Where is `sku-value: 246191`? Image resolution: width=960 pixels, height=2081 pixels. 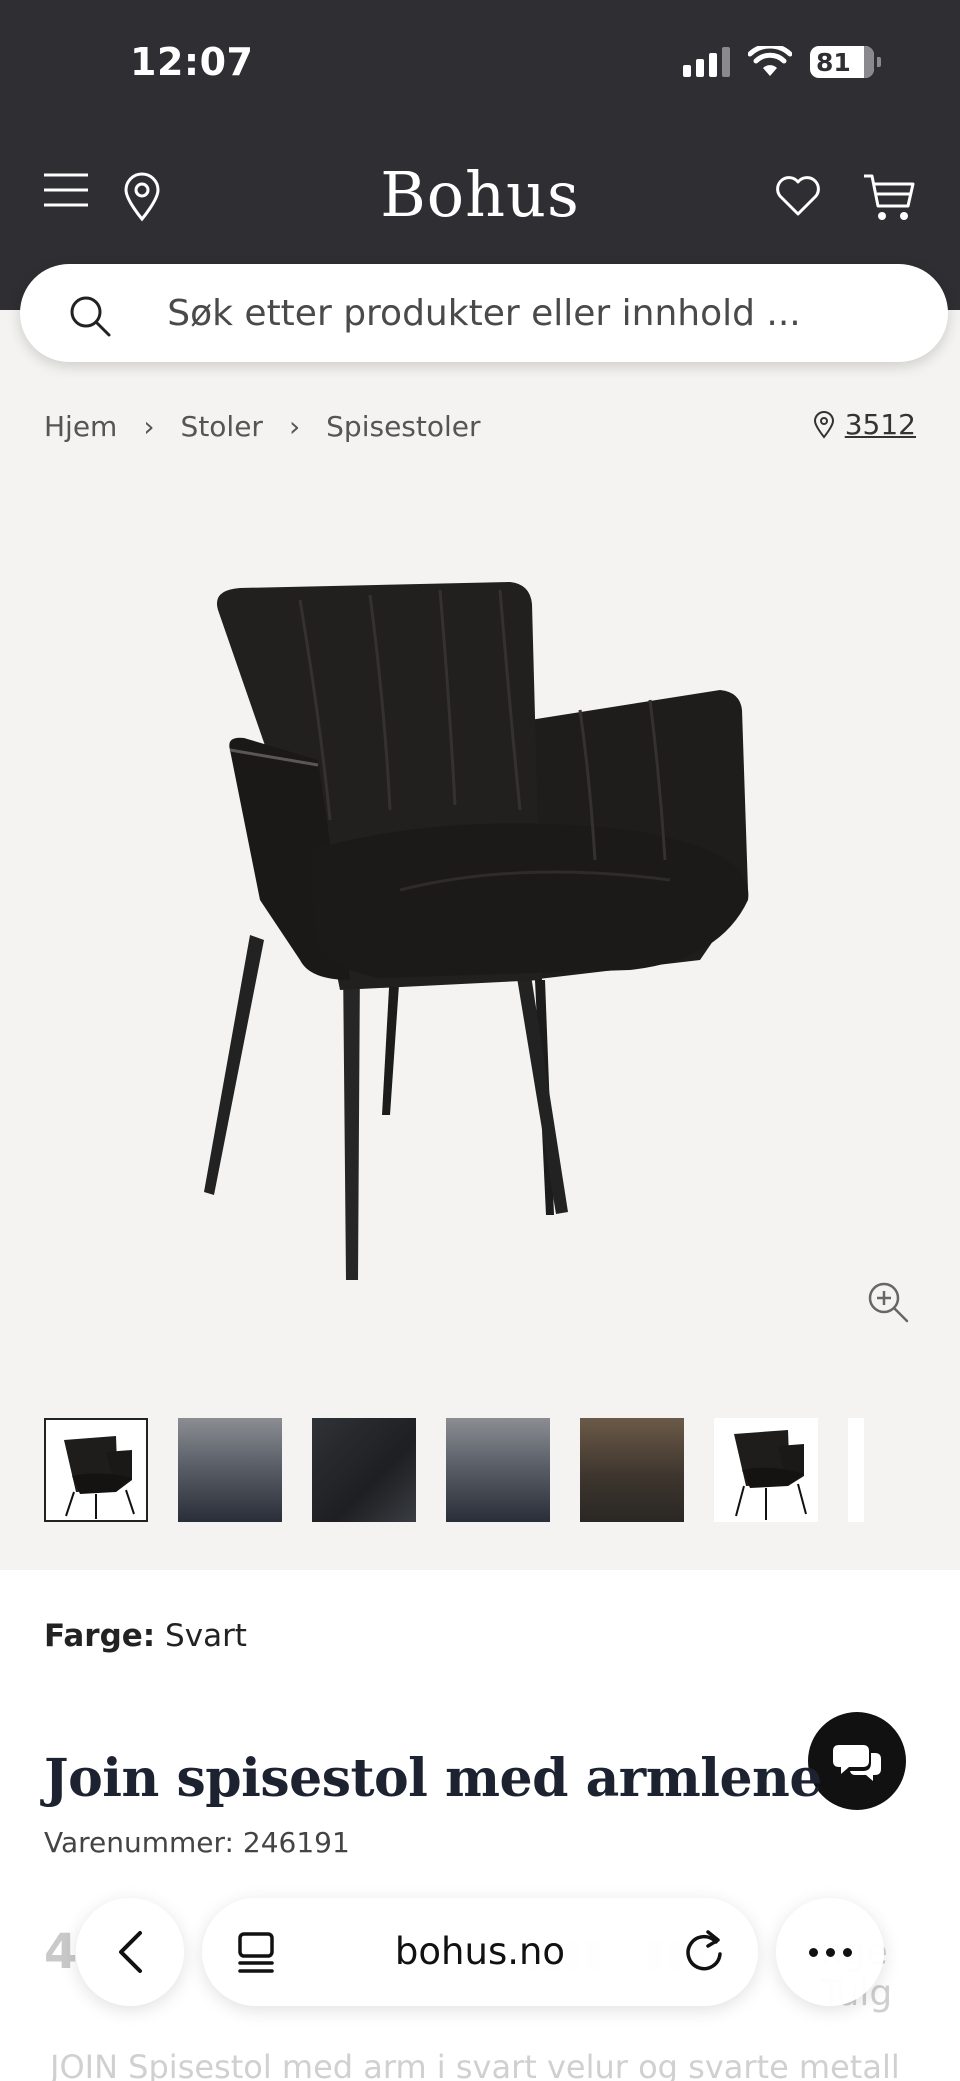 sku-value: 246191 is located at coordinates (296, 1842).